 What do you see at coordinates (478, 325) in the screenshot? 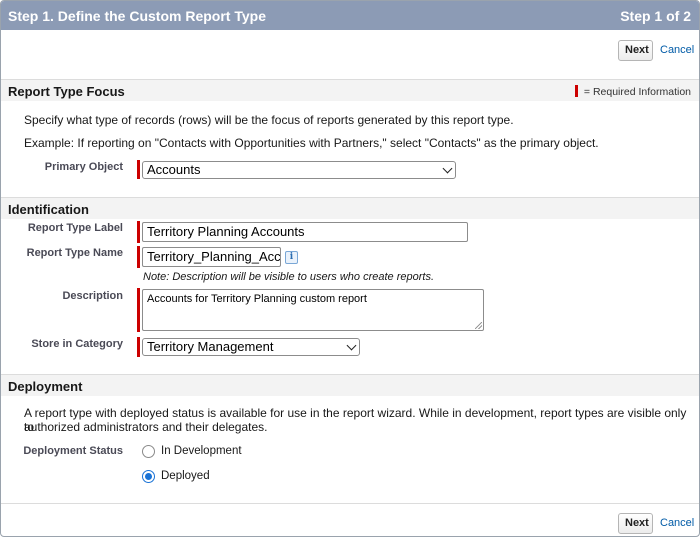
I see `resize-grip-icon` at bounding box center [478, 325].